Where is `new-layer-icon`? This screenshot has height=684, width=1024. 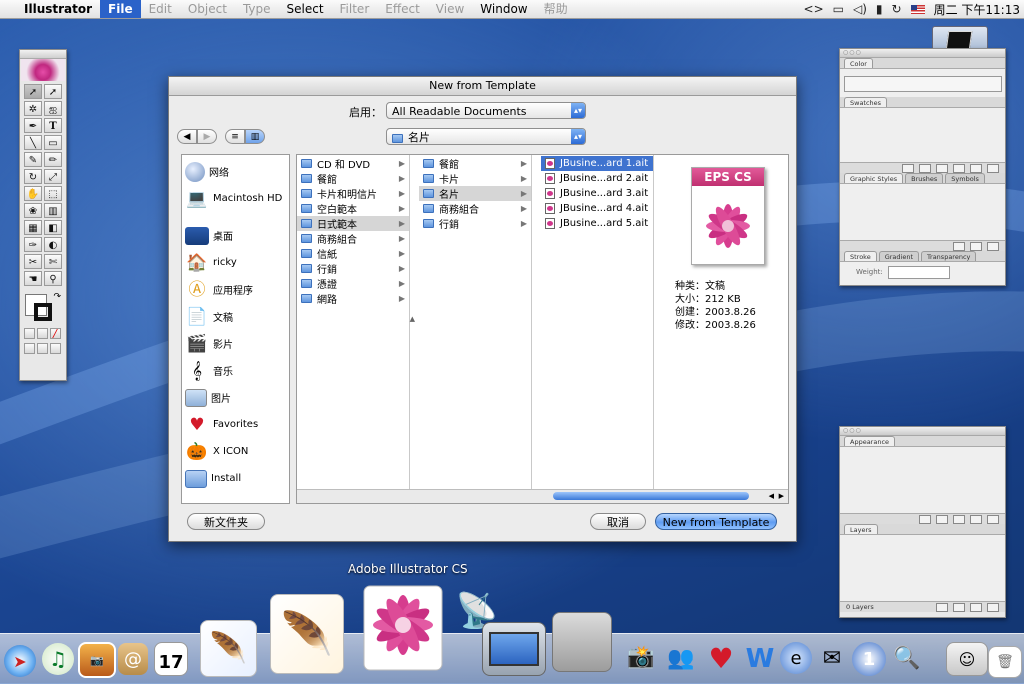 new-layer-icon is located at coordinates (976, 607).